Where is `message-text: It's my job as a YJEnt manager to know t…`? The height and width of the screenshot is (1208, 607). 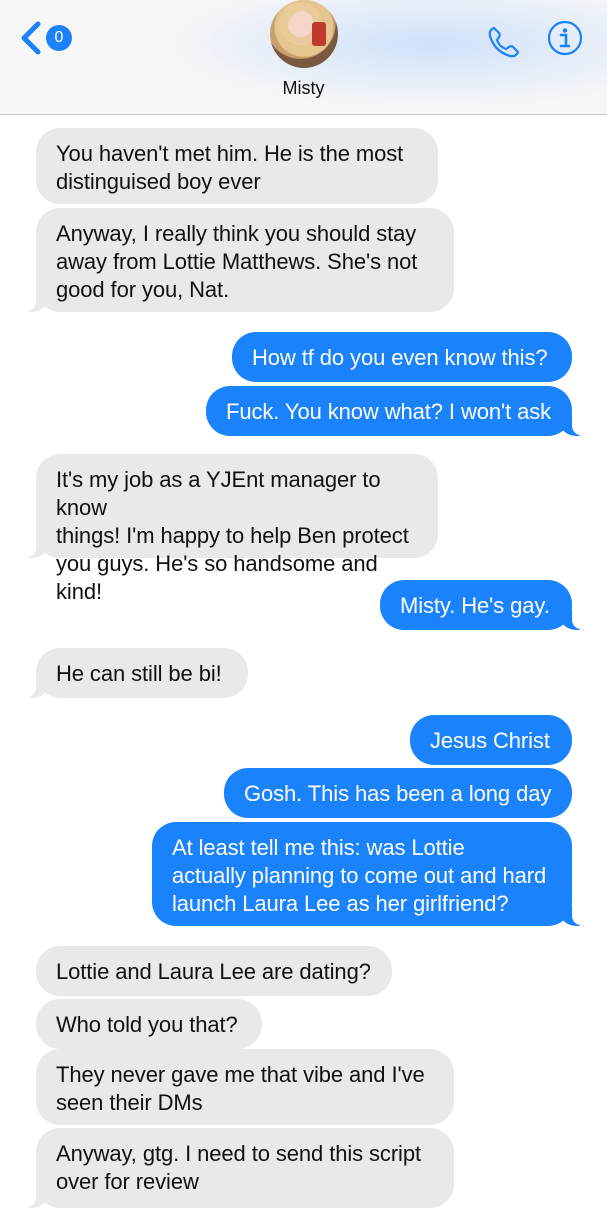 message-text: It's my job as a YJEnt manager to know t… is located at coordinates (232, 535).